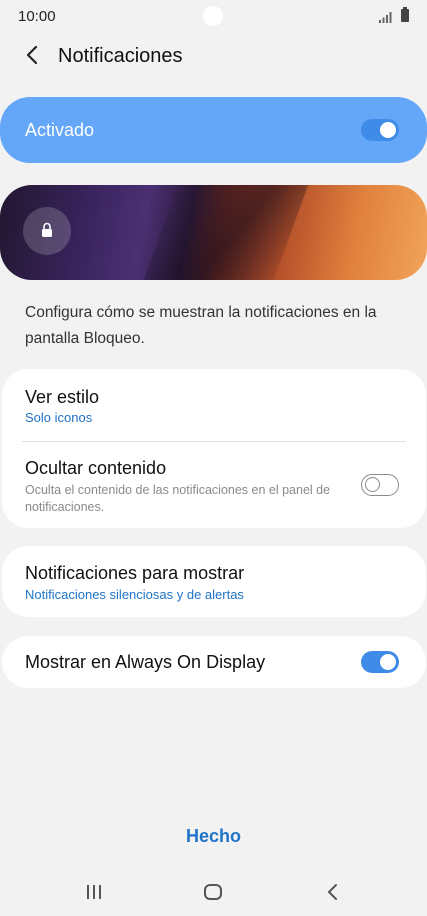 Image resolution: width=427 pixels, height=916 pixels. What do you see at coordinates (59, 417) in the screenshot?
I see `ver-estilo-value: Solo iconos` at bounding box center [59, 417].